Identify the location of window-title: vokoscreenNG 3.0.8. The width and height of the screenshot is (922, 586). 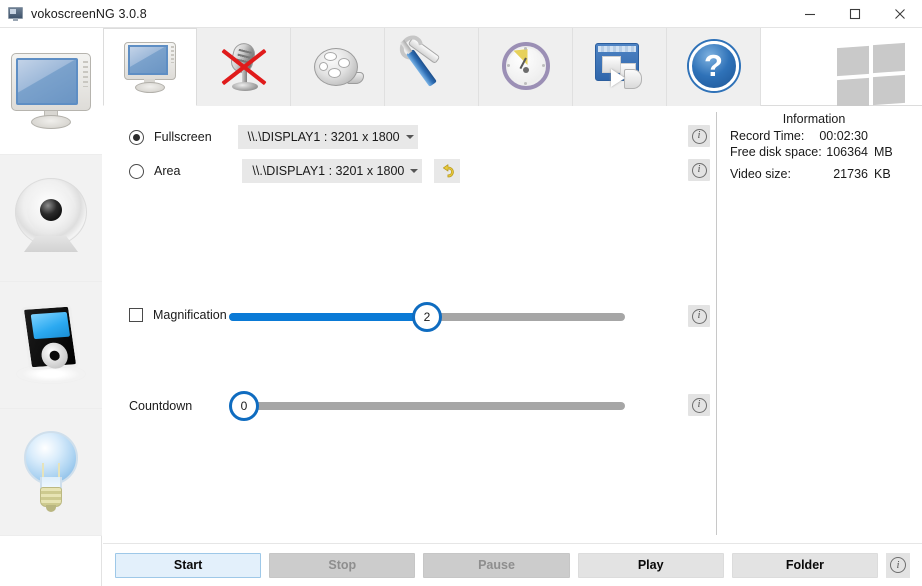
(89, 13).